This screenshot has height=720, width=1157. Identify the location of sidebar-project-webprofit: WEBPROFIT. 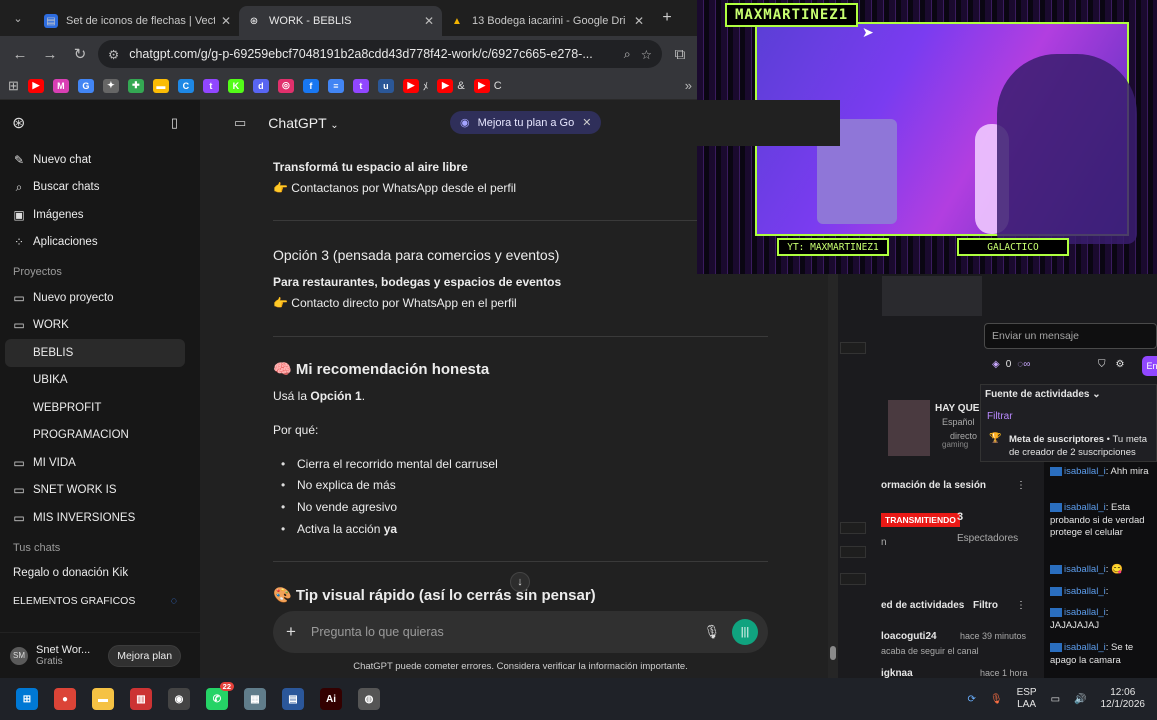
(100, 408).